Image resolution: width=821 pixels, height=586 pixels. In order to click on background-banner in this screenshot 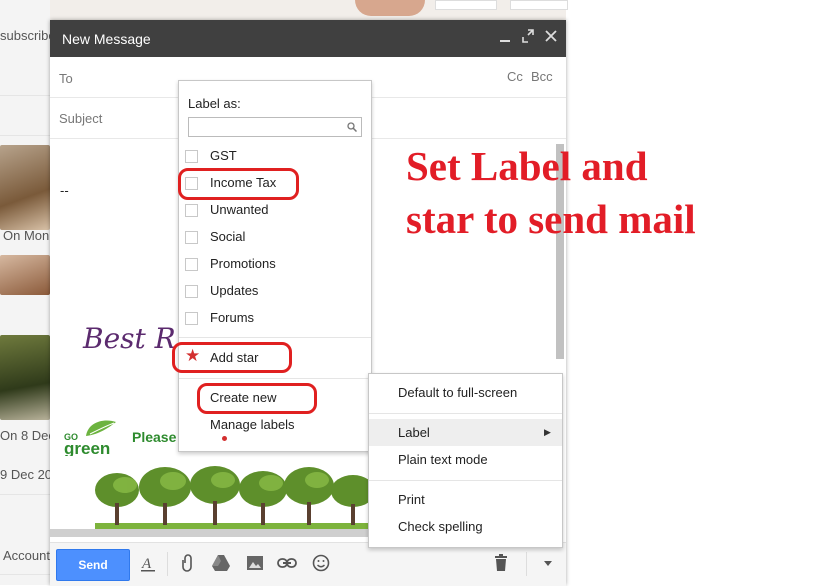, I will do `click(309, 10)`.